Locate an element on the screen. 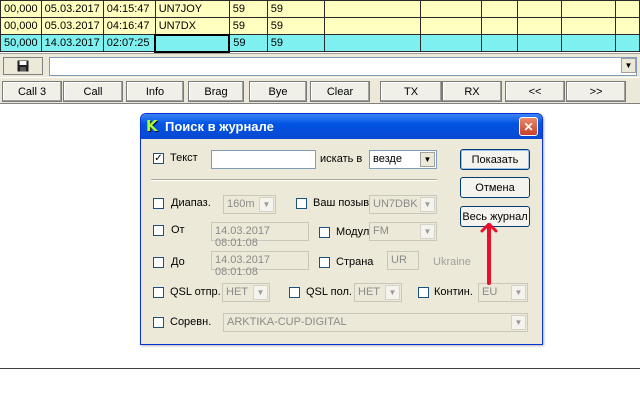 The height and width of the screenshot is (420, 640). continent-value: EU is located at coordinates (490, 292).